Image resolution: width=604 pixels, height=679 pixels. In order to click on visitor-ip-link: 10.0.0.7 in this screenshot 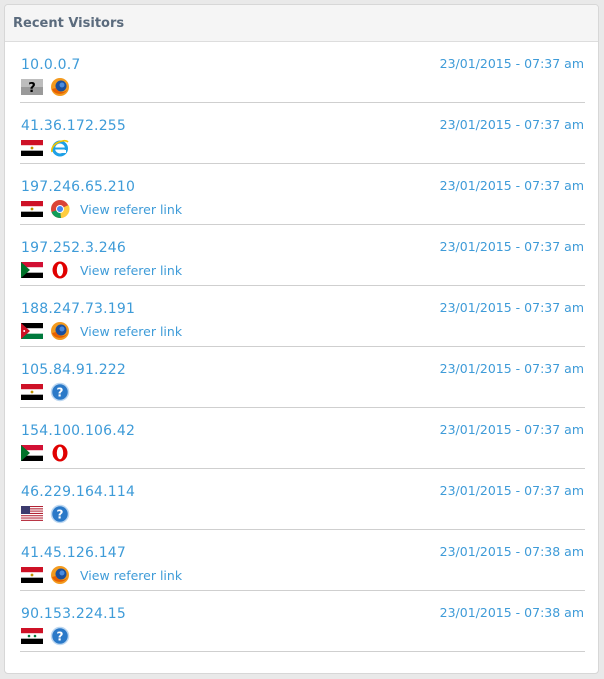, I will do `click(51, 65)`.